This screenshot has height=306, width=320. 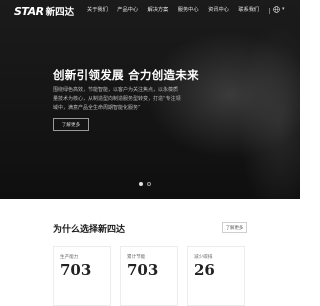 I want to click on stat-card-energy: 累计节能 703, so click(x=149, y=276).